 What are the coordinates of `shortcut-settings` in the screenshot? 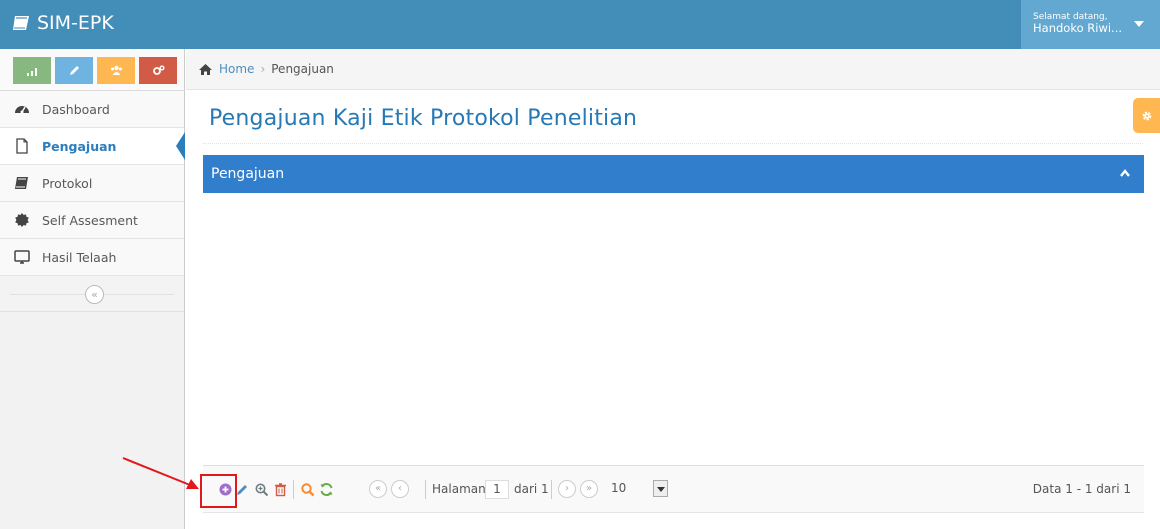 It's located at (158, 70).